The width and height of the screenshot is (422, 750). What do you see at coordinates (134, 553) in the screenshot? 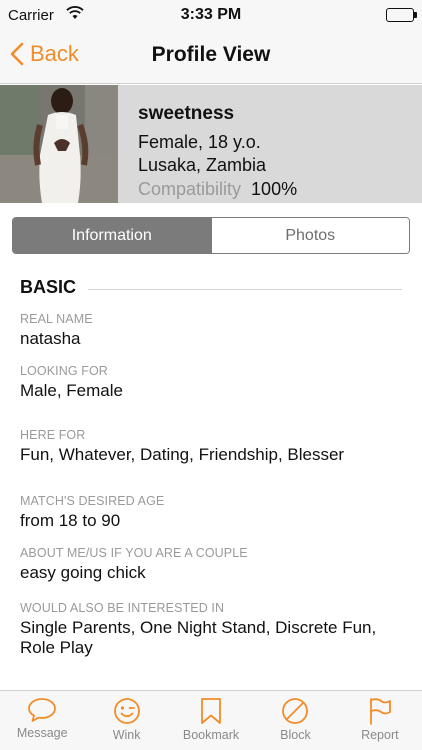
I see `field-label: ABOUT ME/US IF YOU ARE A COUPLE` at bounding box center [134, 553].